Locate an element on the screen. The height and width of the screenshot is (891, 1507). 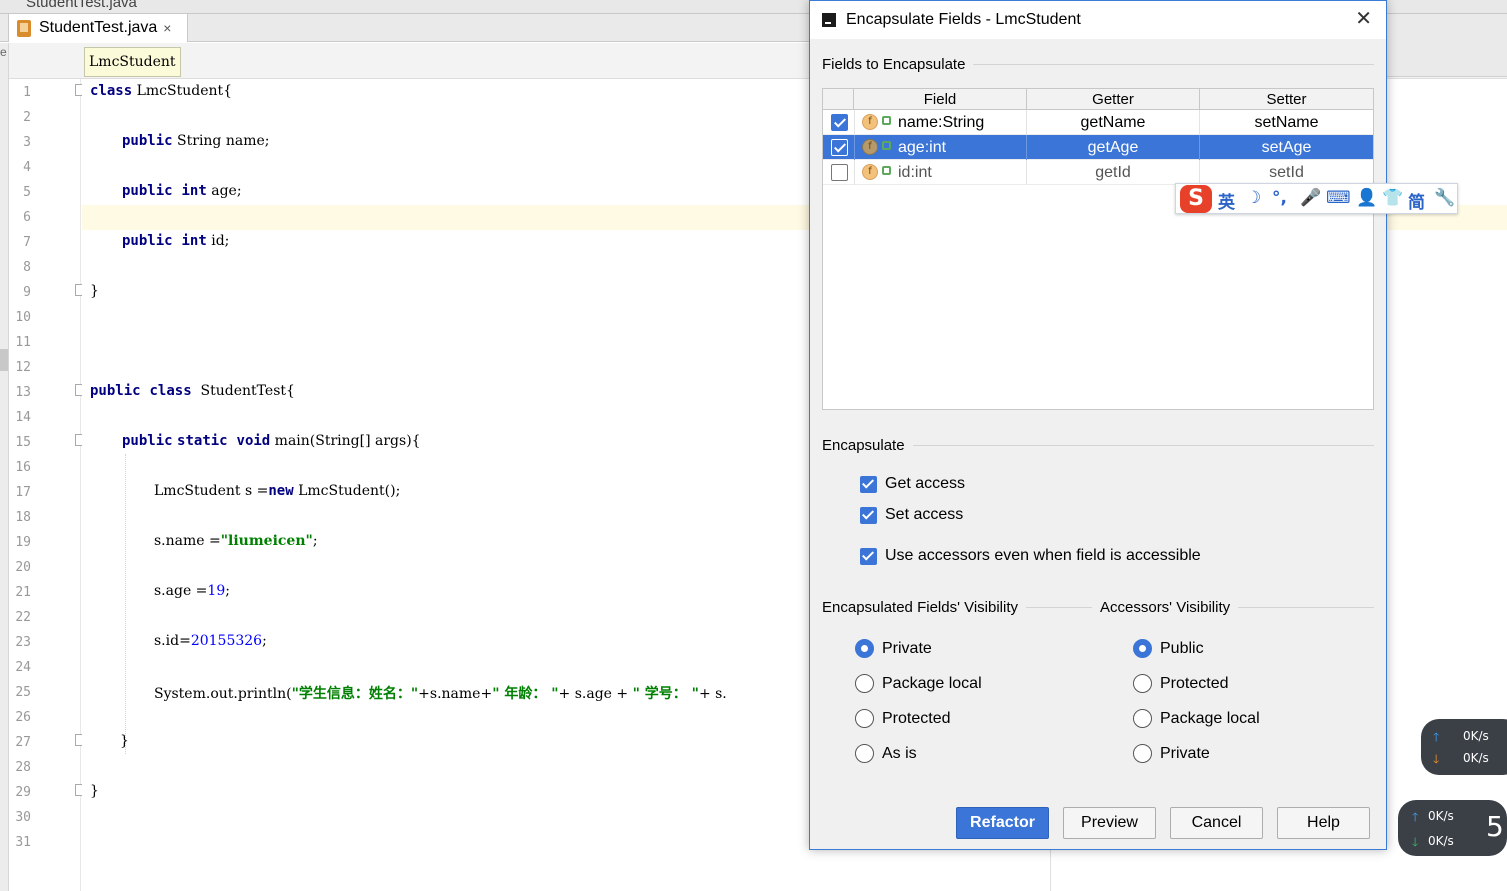
code-line: public String name; is located at coordinates (196, 141).